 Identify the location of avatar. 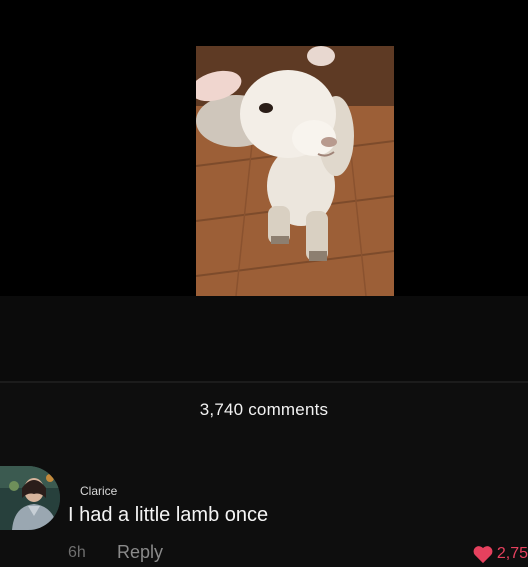
(30, 498).